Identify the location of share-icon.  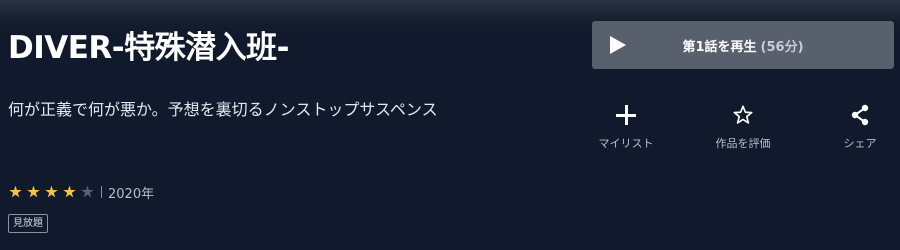
(860, 115).